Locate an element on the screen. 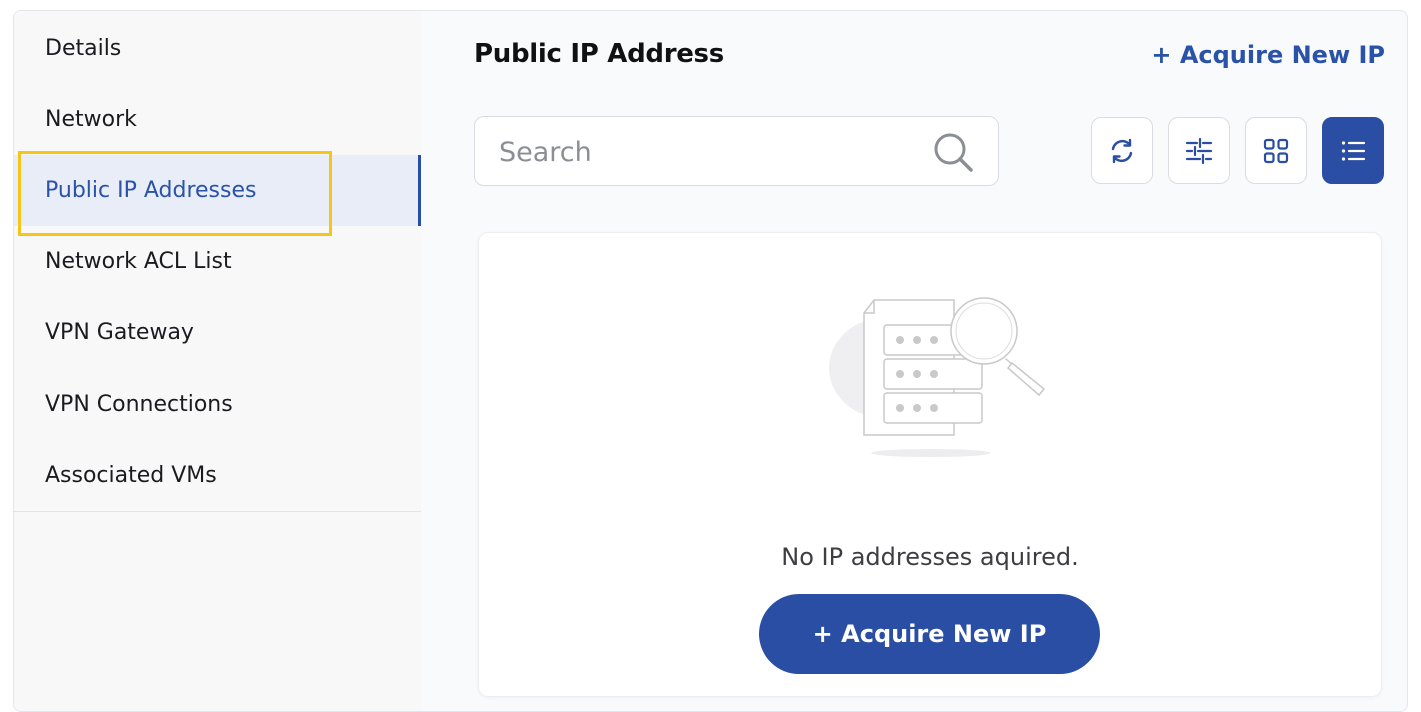 Image resolution: width=1421 pixels, height=712 pixels. acquire-new-ip-link: + Acquire New IP is located at coordinates (1268, 55).